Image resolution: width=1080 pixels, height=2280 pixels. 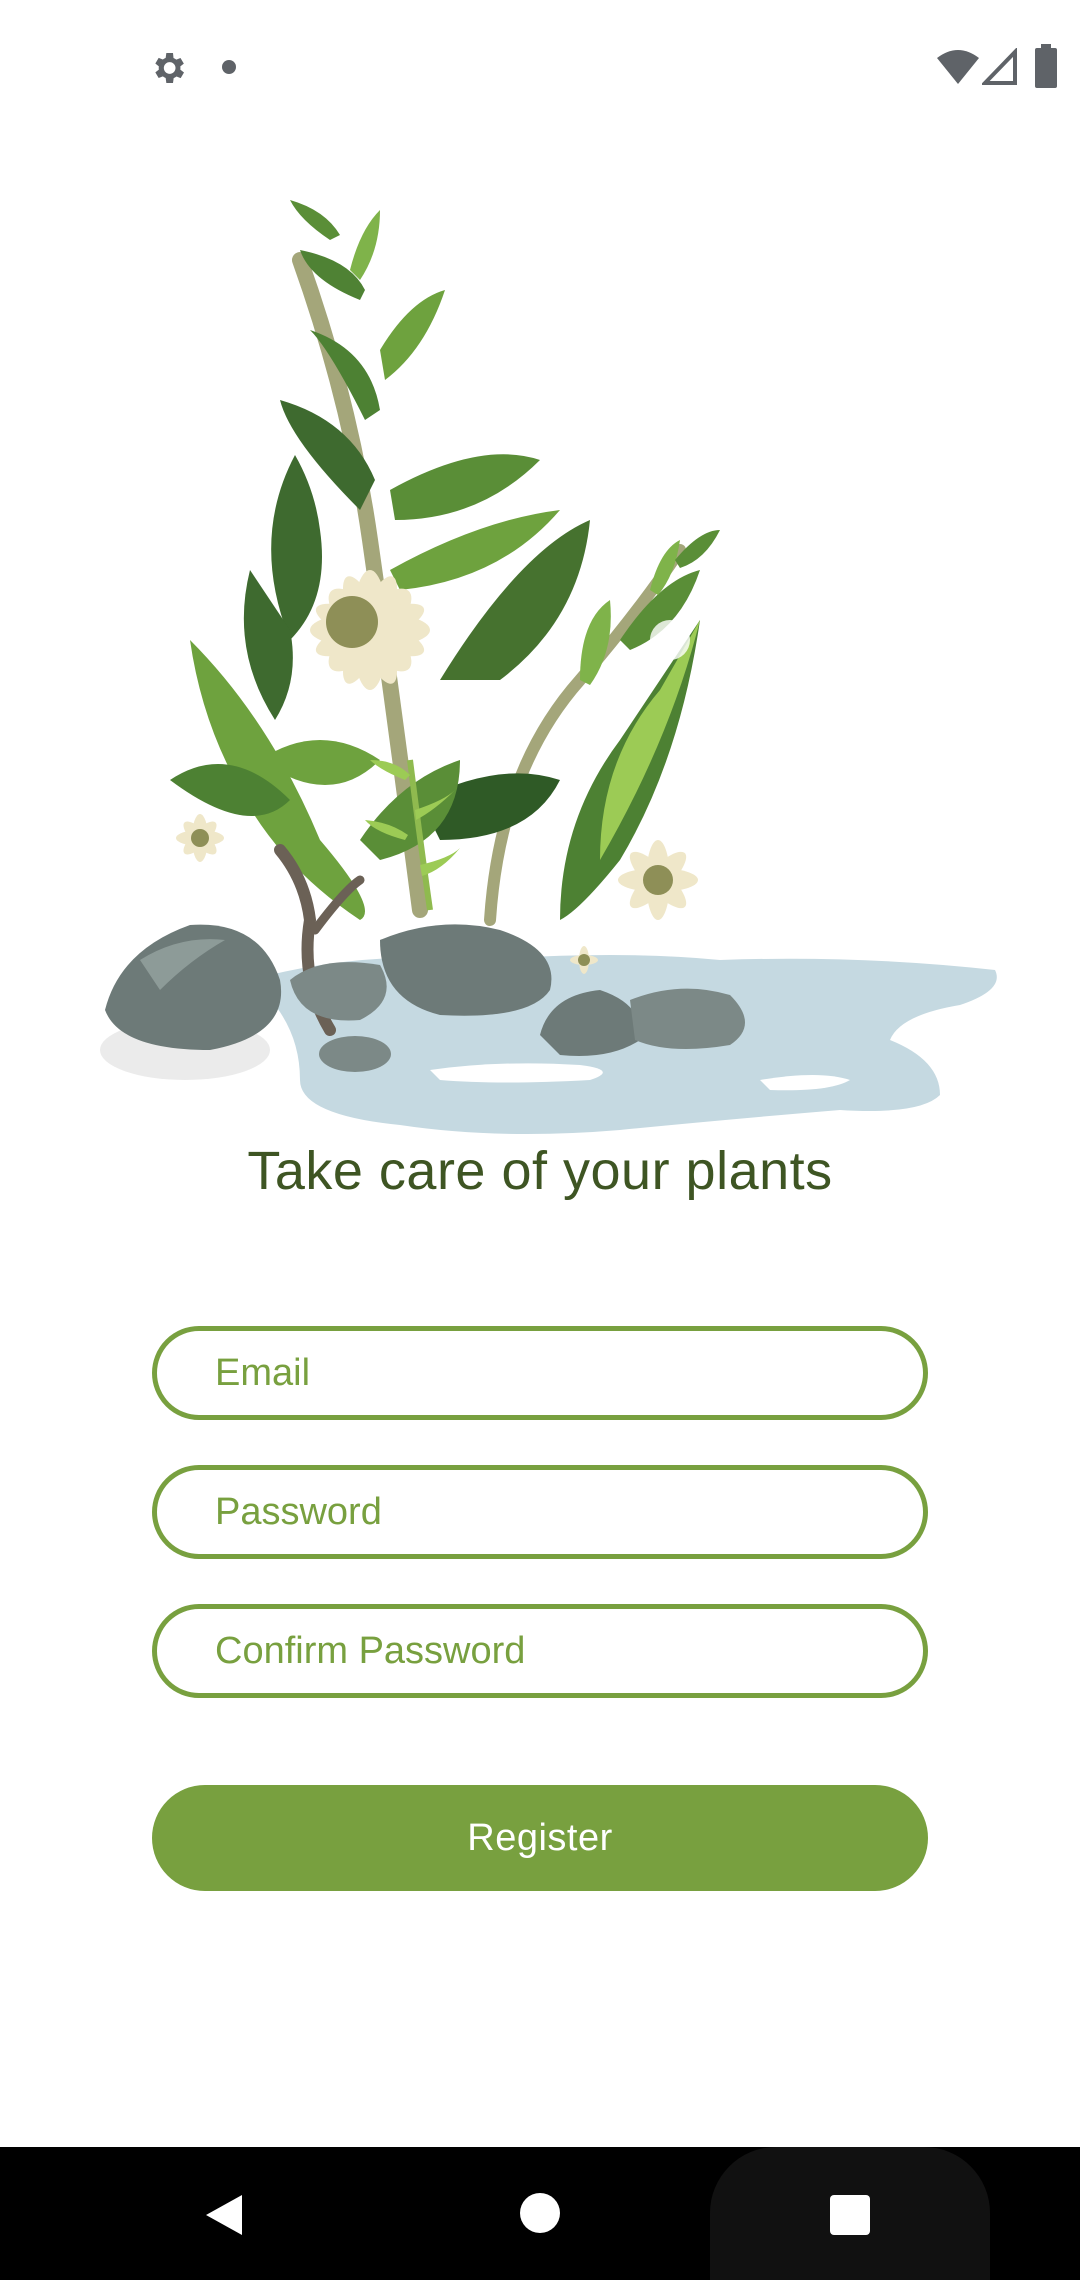 What do you see at coordinates (540, 65) in the screenshot?
I see `status-bar` at bounding box center [540, 65].